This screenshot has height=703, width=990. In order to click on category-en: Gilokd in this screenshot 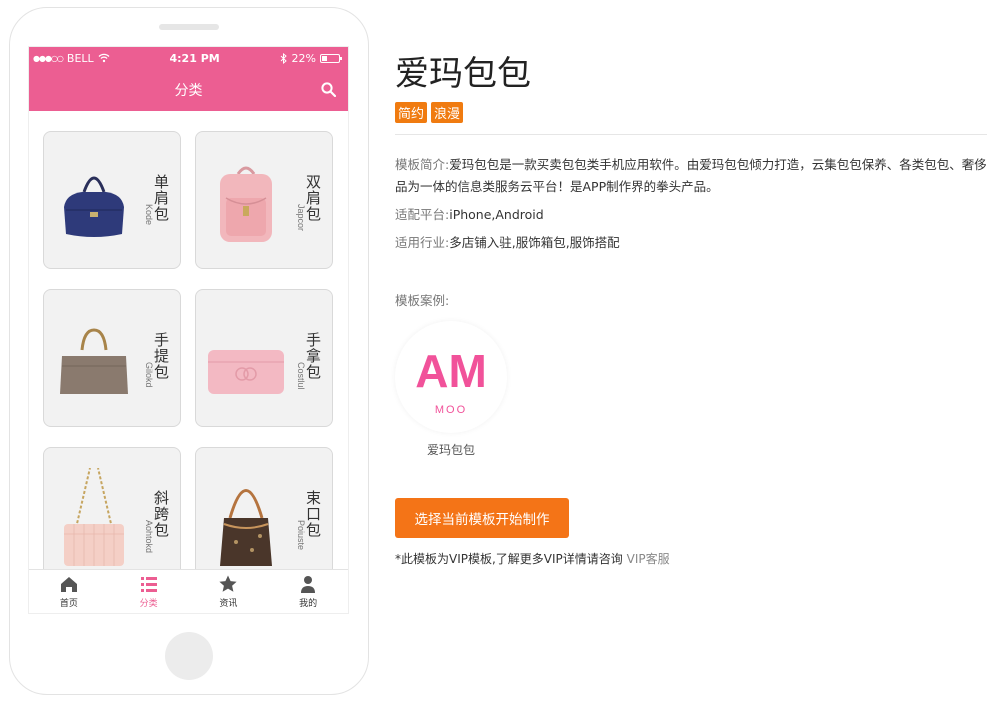, I will do `click(149, 375)`.